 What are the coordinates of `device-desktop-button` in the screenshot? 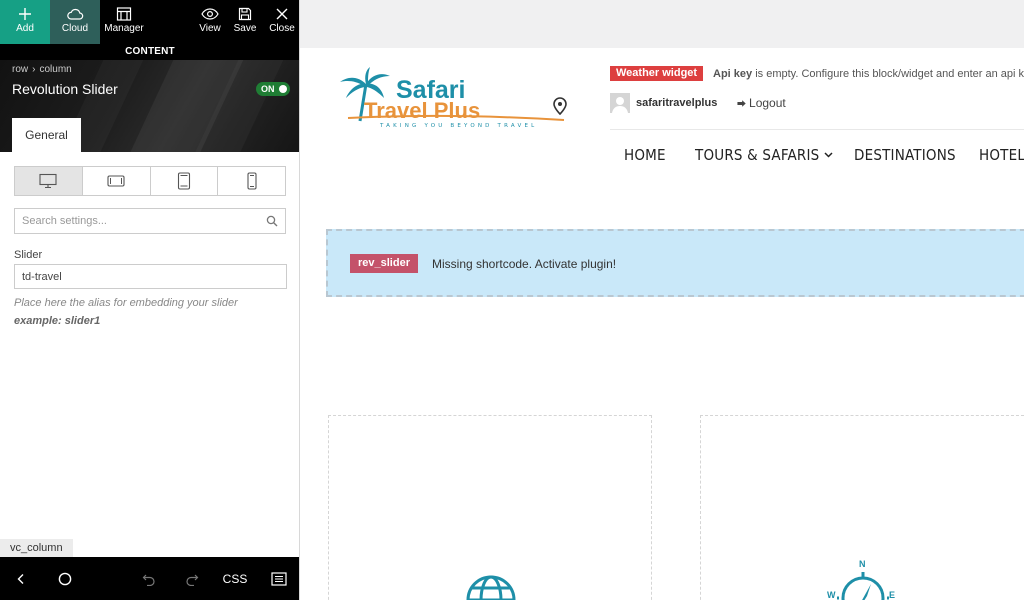 It's located at (49, 181).